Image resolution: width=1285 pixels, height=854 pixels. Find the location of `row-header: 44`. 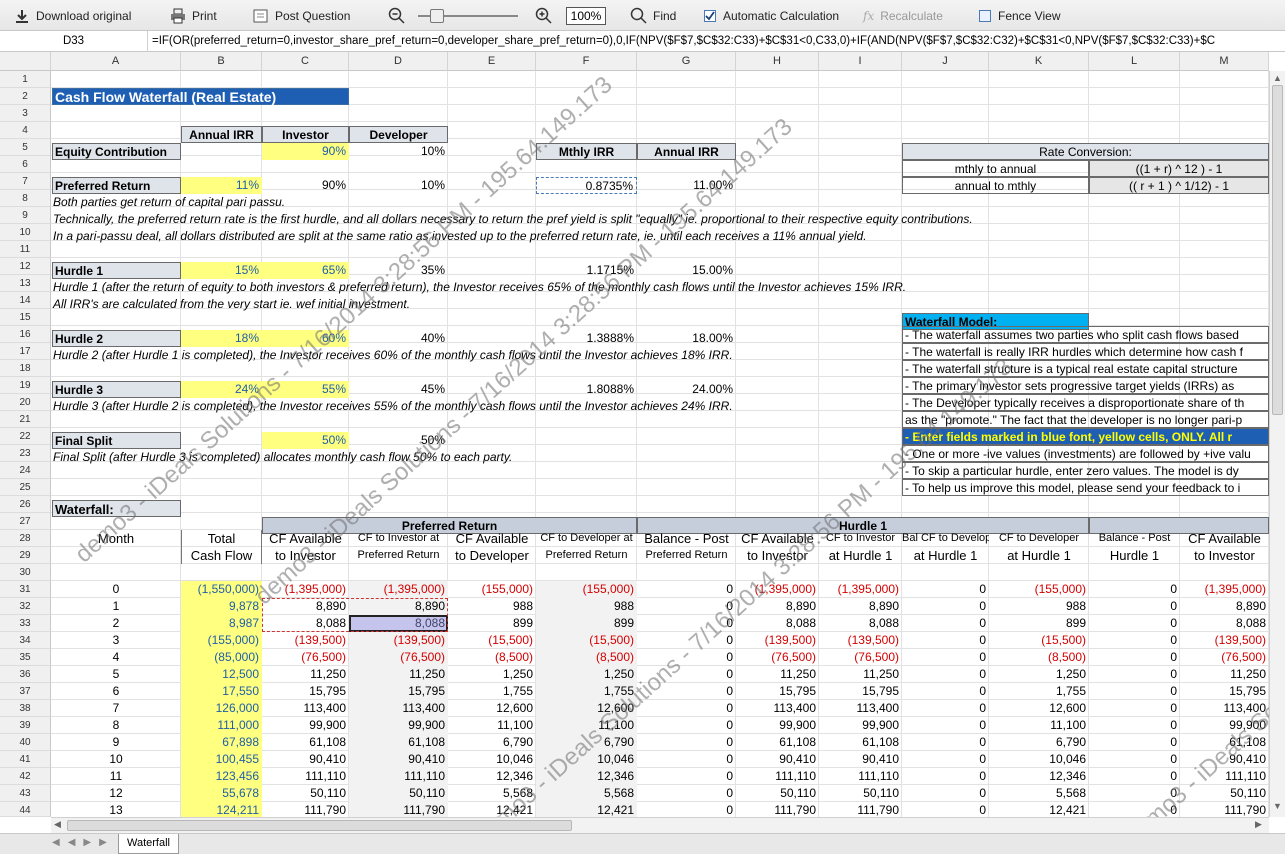

row-header: 44 is located at coordinates (25, 809).